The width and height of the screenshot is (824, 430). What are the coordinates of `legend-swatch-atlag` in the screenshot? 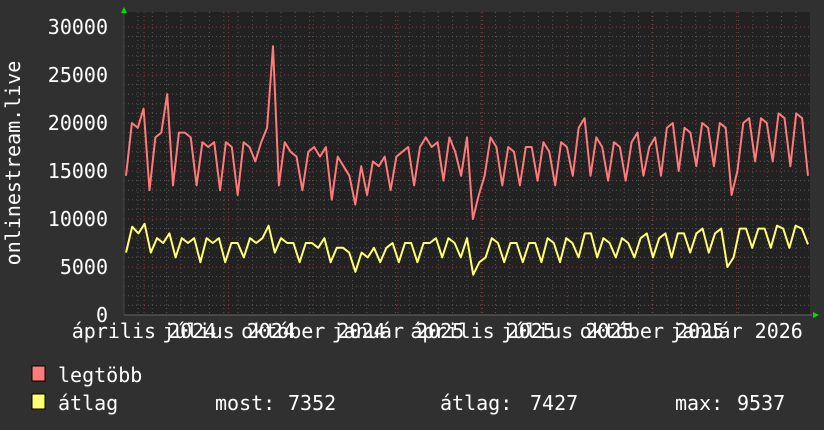 It's located at (38, 401).